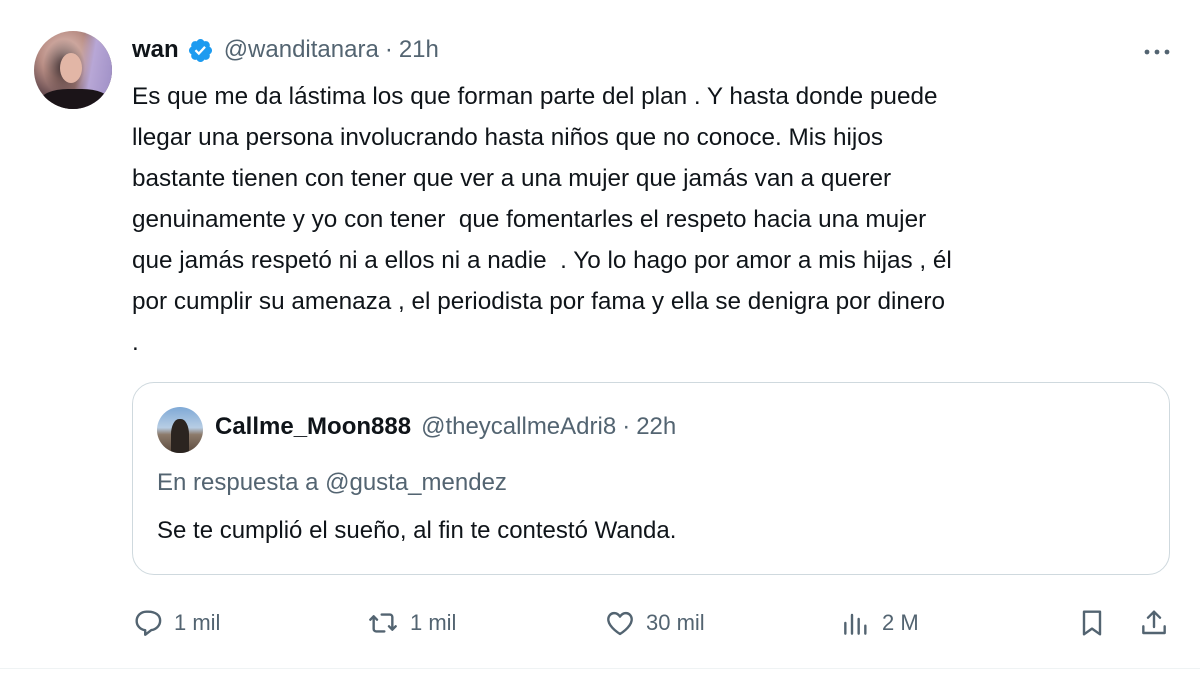  I want to click on quoted-author-handle: @theycallmeAdri8, so click(518, 427).